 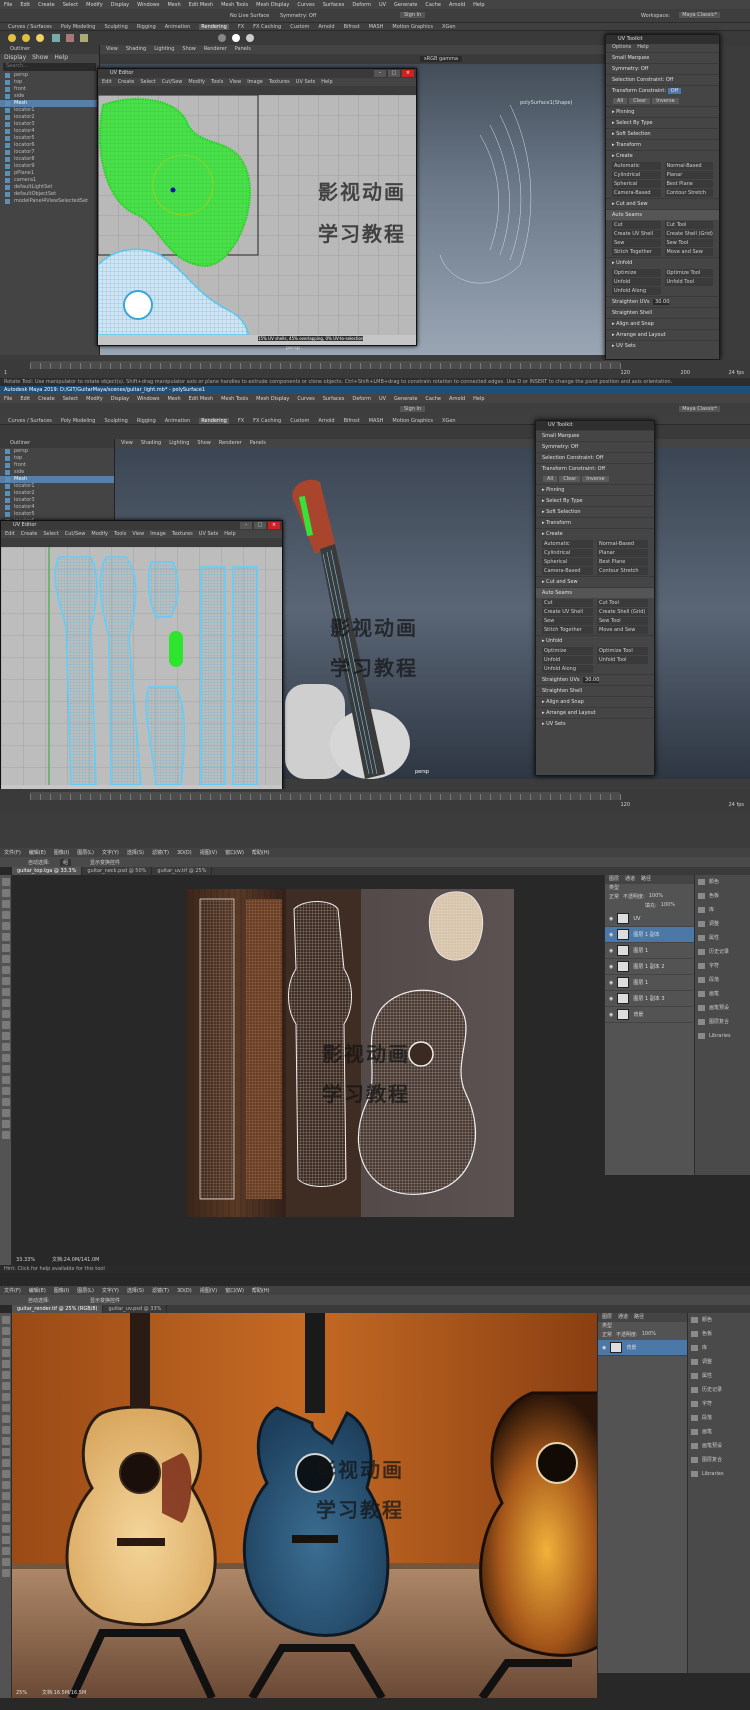 What do you see at coordinates (662, 68) in the screenshot?
I see `toolkit-symmetry: Symmetry: Off` at bounding box center [662, 68].